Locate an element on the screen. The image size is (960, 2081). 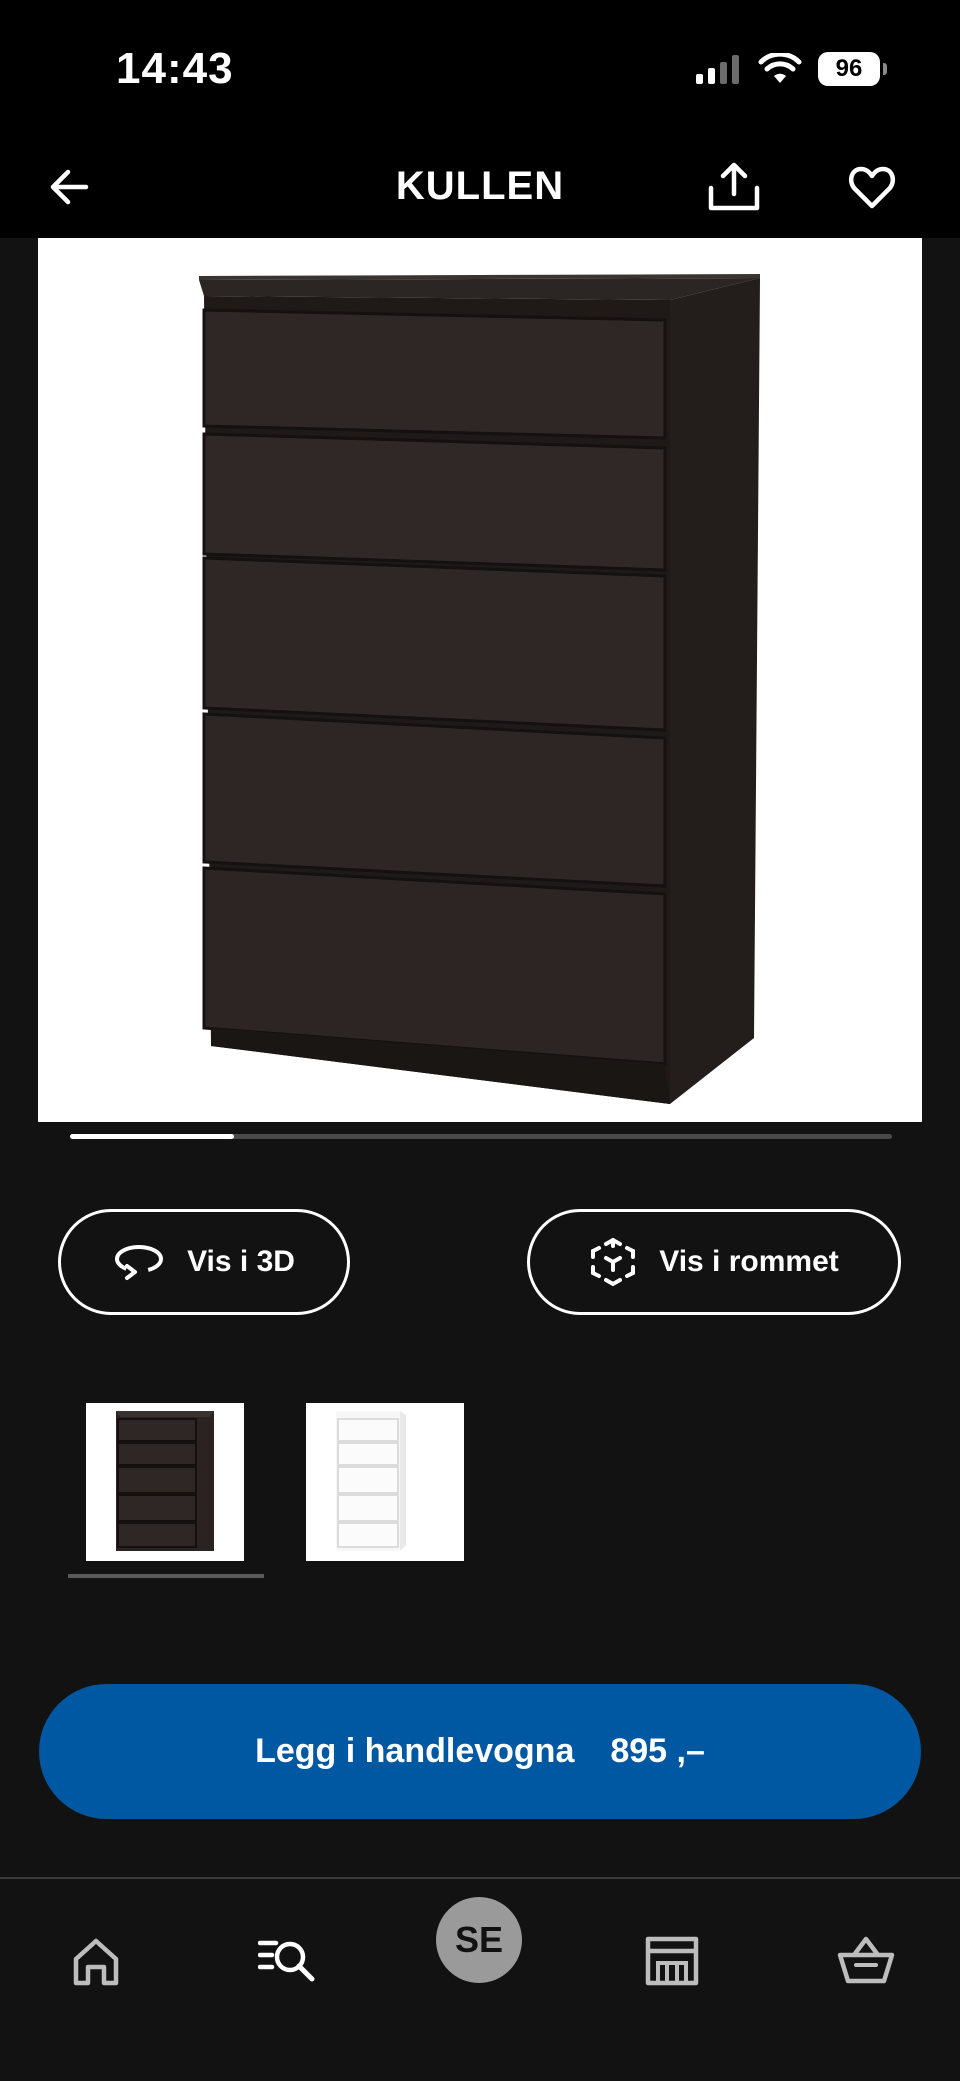
search-icon is located at coordinates (288, 1961).